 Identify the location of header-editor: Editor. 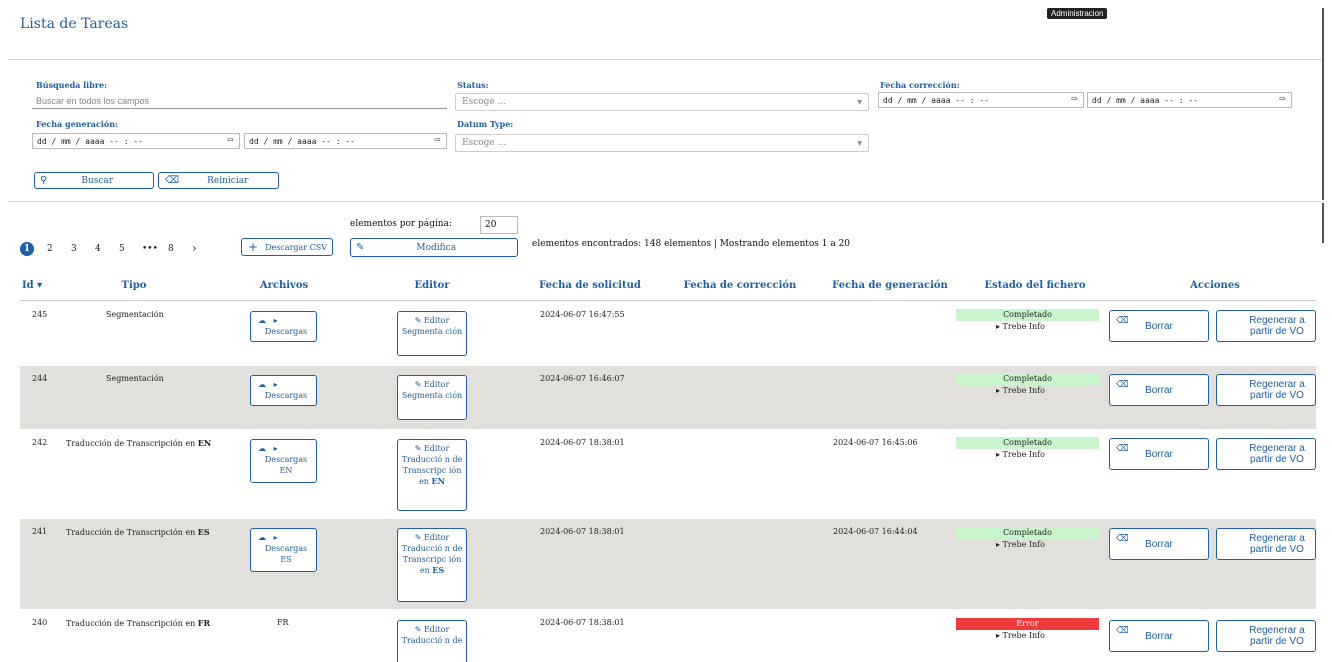
(432, 285).